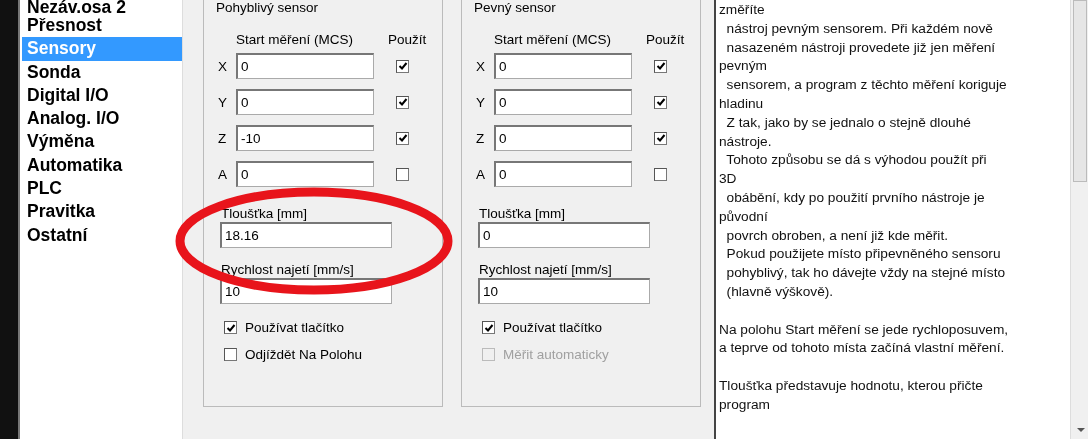  What do you see at coordinates (102, 72) in the screenshot?
I see `nav-item: Sonda` at bounding box center [102, 72].